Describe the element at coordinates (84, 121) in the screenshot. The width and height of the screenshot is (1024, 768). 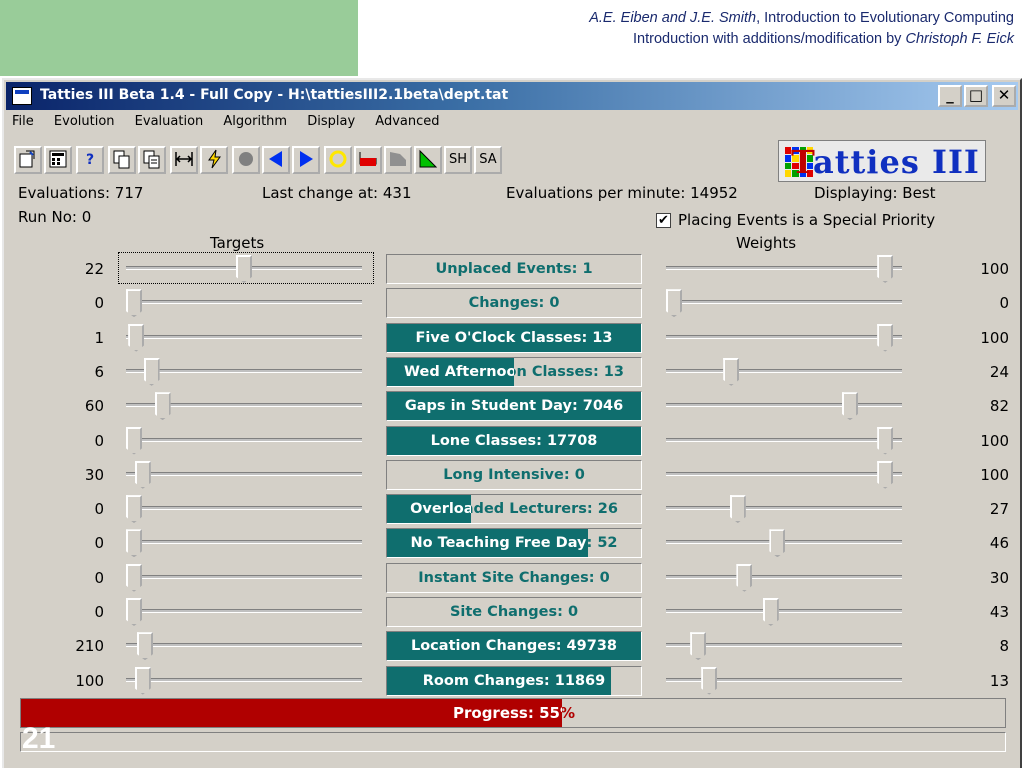
I see `menu-evolution: Evolution` at that location.